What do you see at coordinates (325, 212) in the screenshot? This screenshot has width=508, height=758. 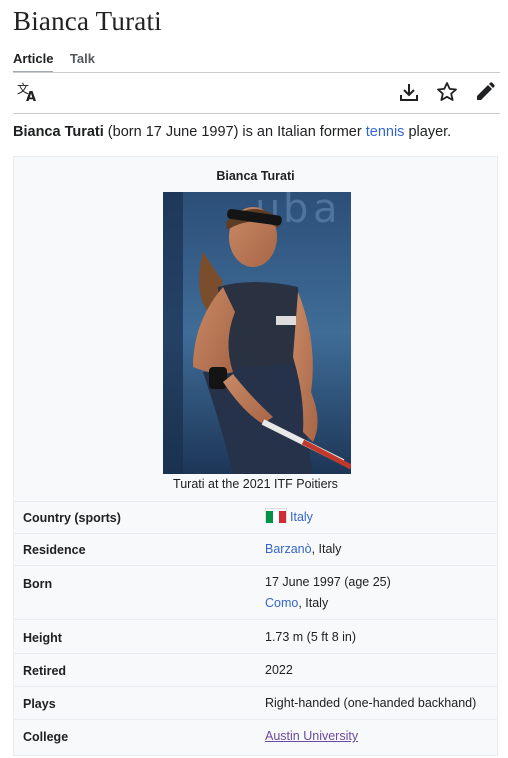 I see `svg-text: a` at bounding box center [325, 212].